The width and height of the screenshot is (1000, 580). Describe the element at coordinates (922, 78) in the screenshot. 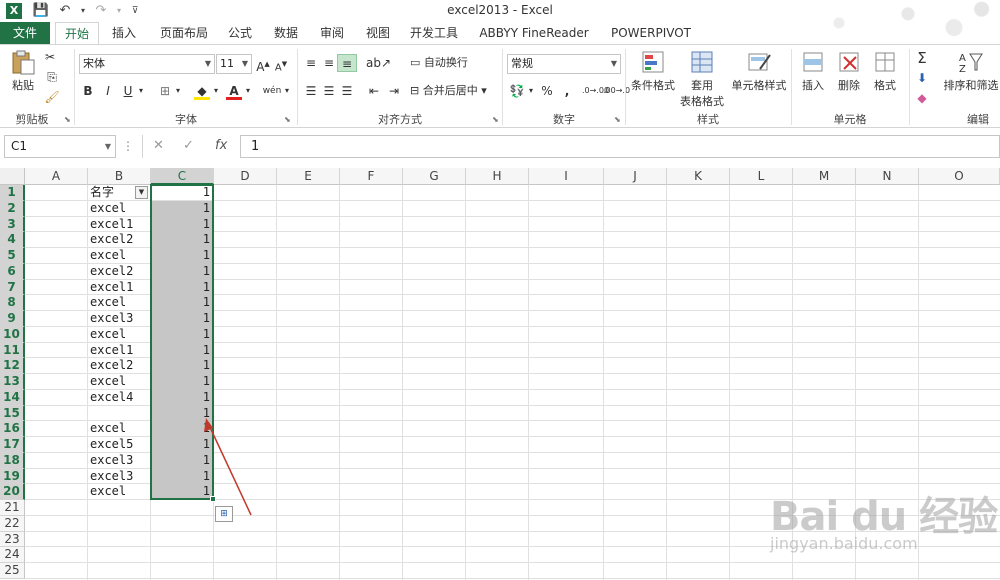

I see `fill-icon: ⬇` at that location.